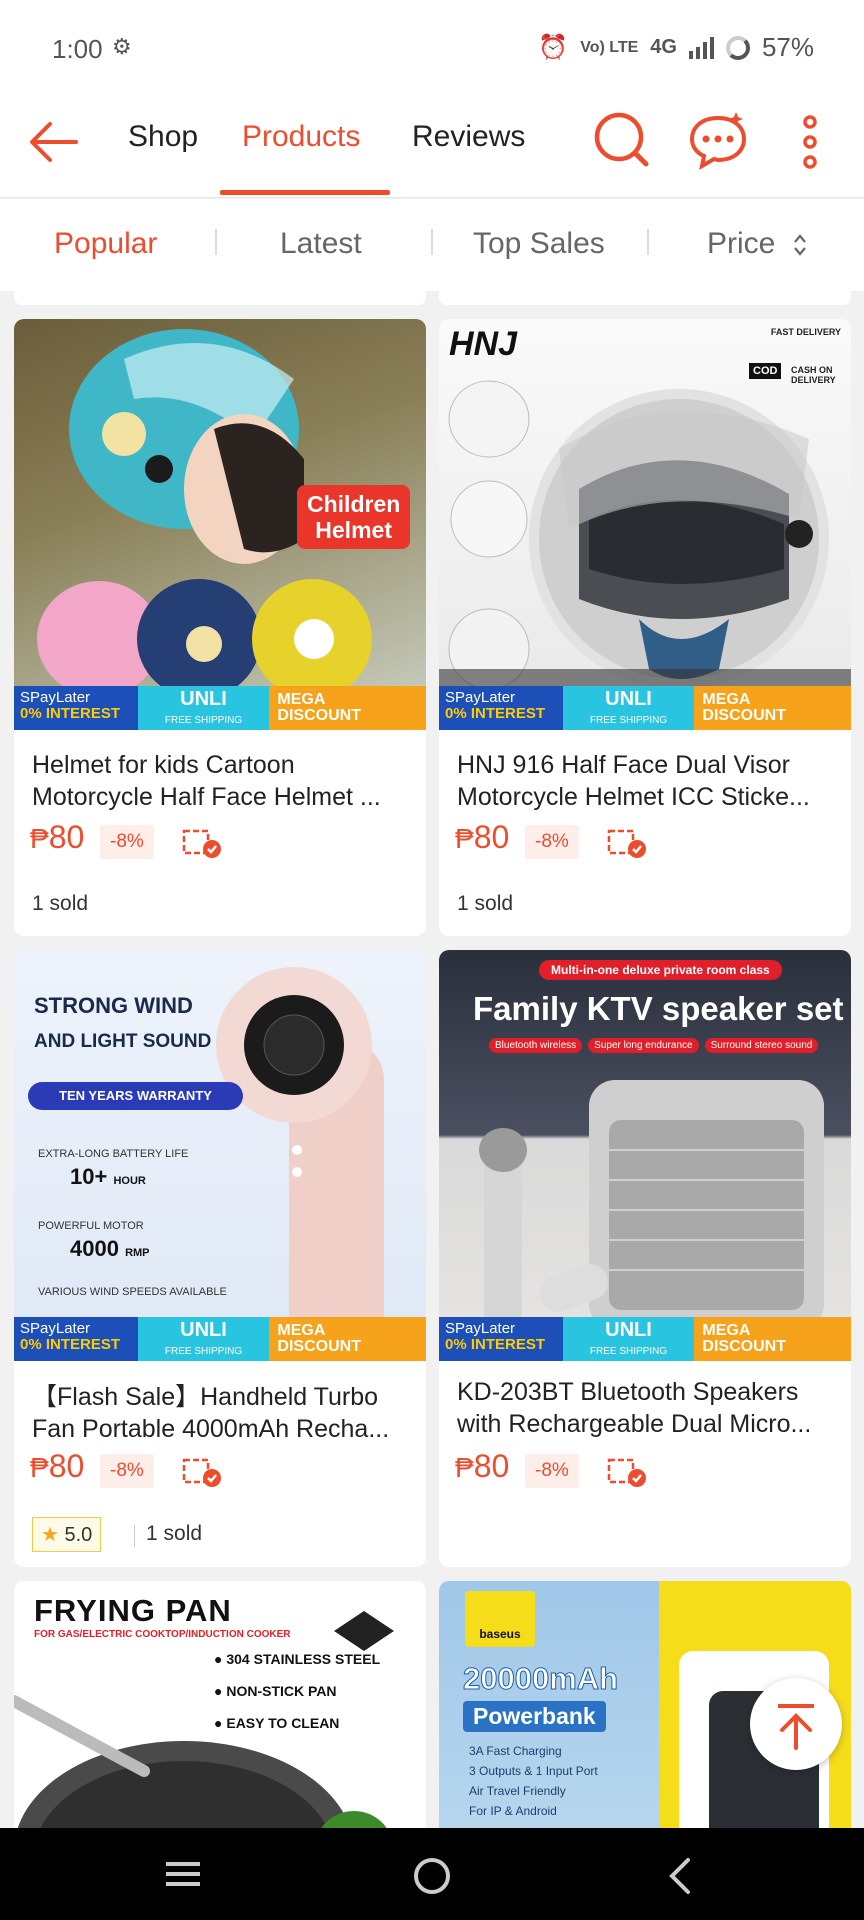 This screenshot has width=864, height=1920. What do you see at coordinates (513, 1811) in the screenshot?
I see `powerbank-feature: For IP & Android` at bounding box center [513, 1811].